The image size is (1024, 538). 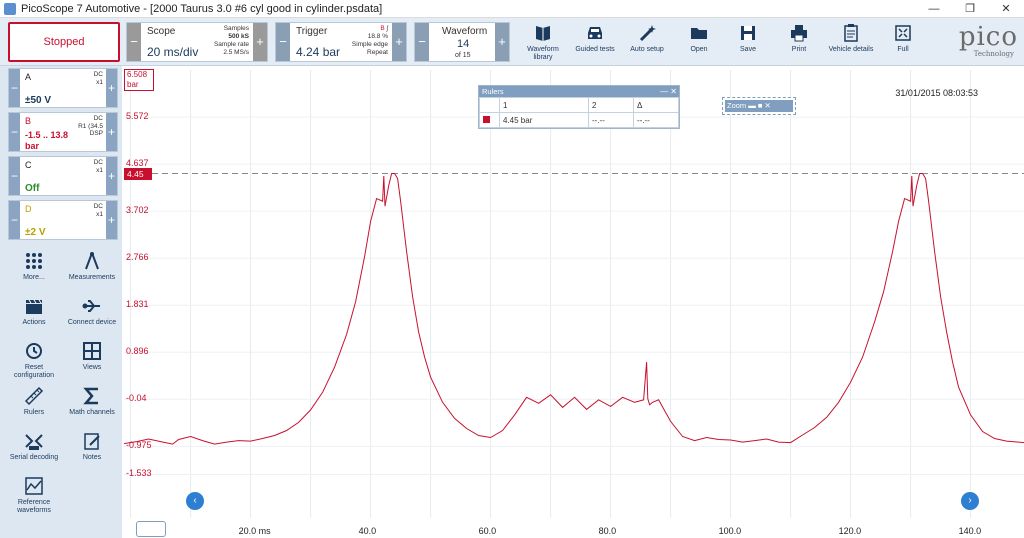 I want to click on waveform-group: − Waveform 14 of 15 +, so click(x=462, y=42).